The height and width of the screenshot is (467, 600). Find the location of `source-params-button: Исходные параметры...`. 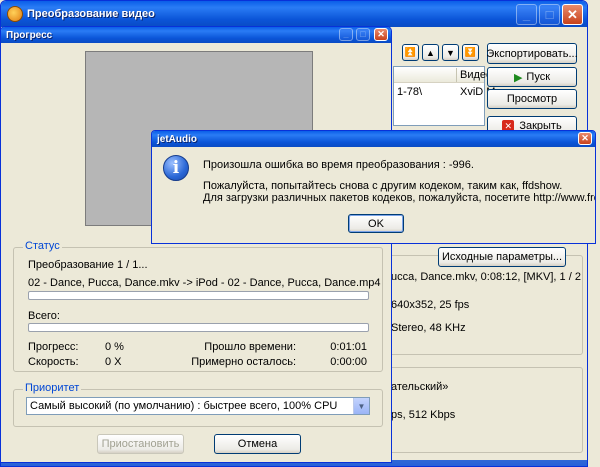

source-params-button: Исходные параметры... is located at coordinates (502, 257).